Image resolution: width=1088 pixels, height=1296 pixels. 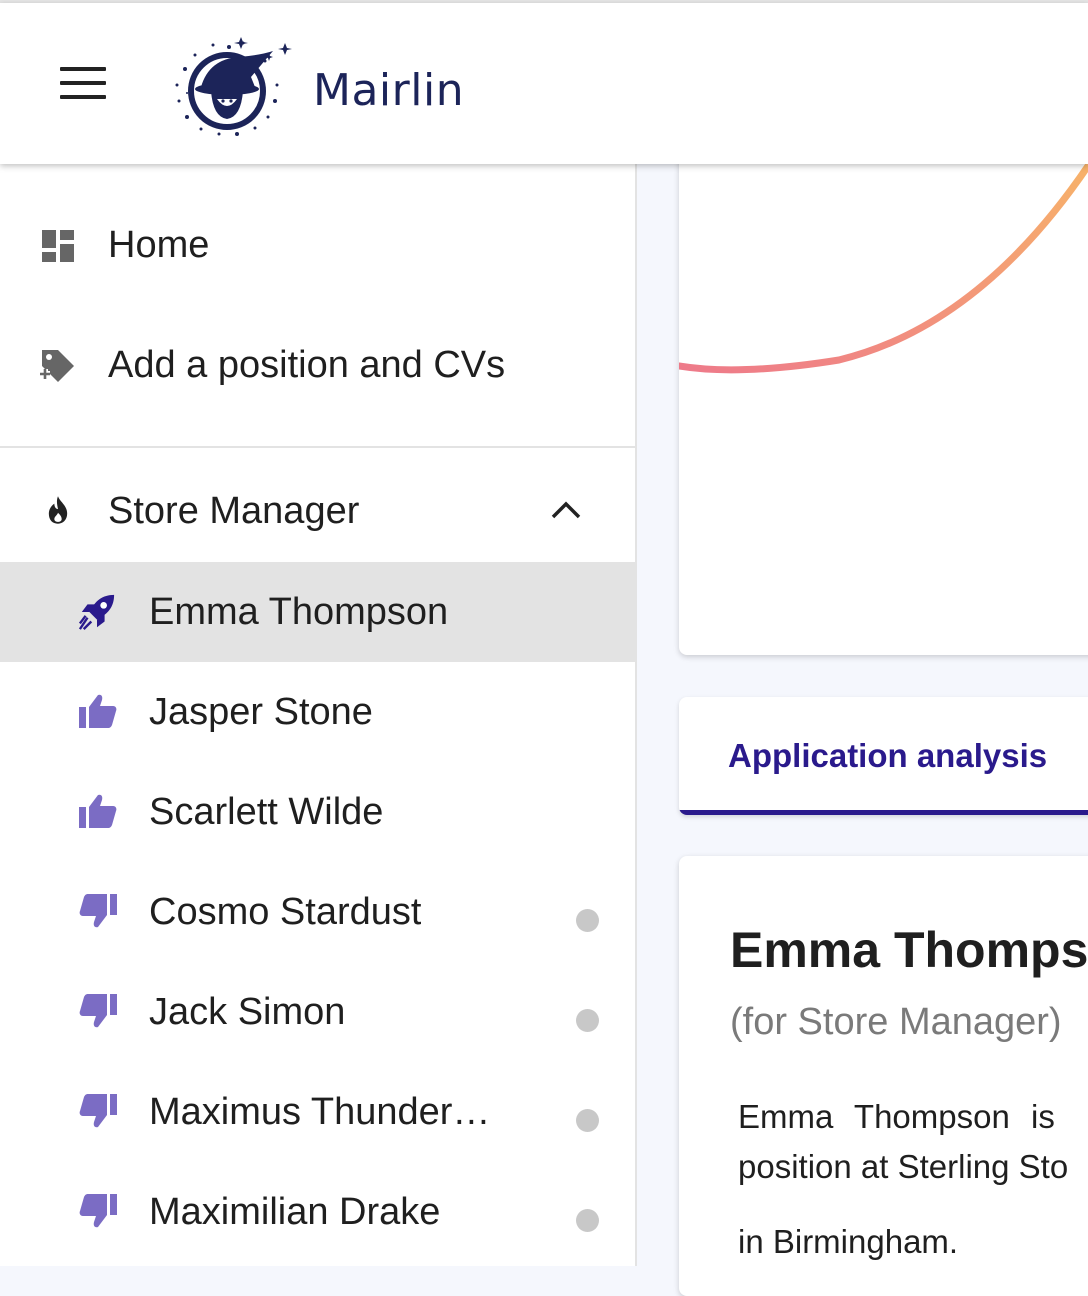 I want to click on candidate-name: Scarlett Wilde, so click(x=266, y=812).